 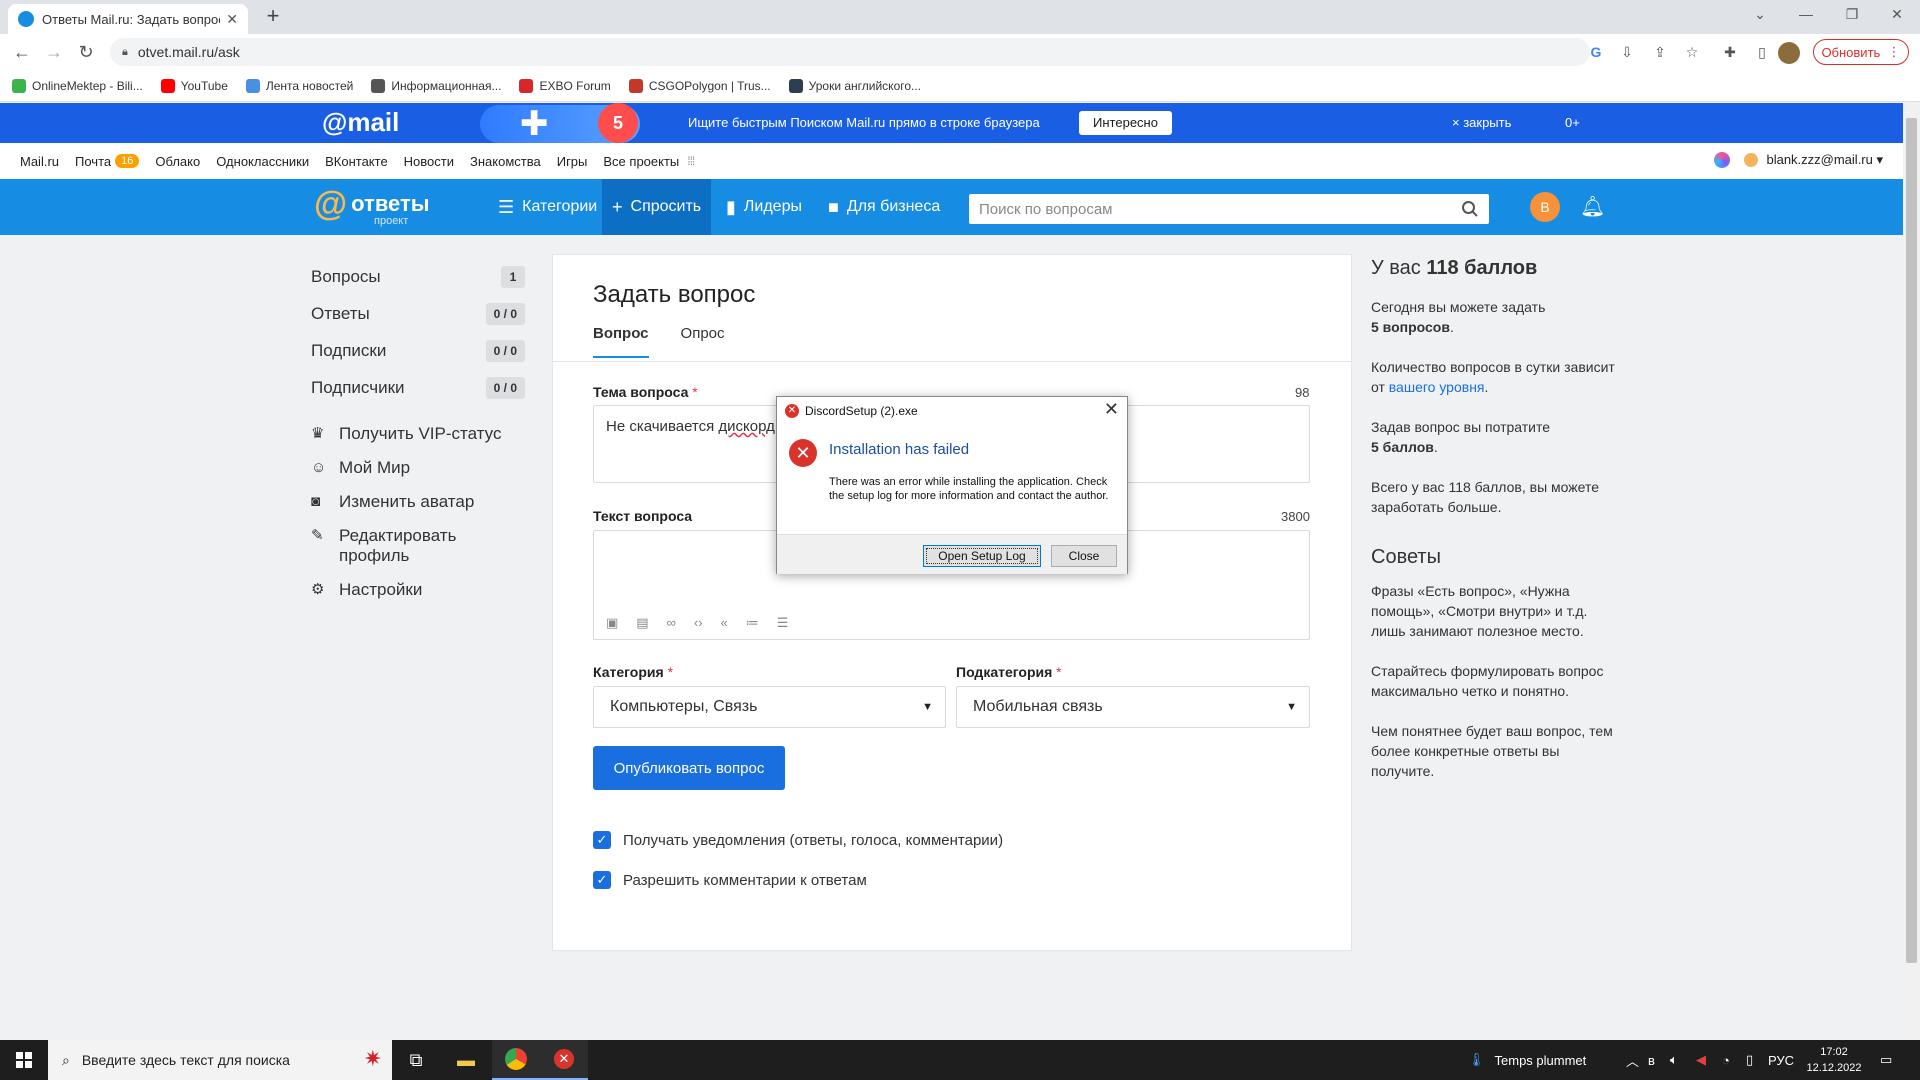 I want to click on share-icon: ⇪, so click(x=1660, y=52).